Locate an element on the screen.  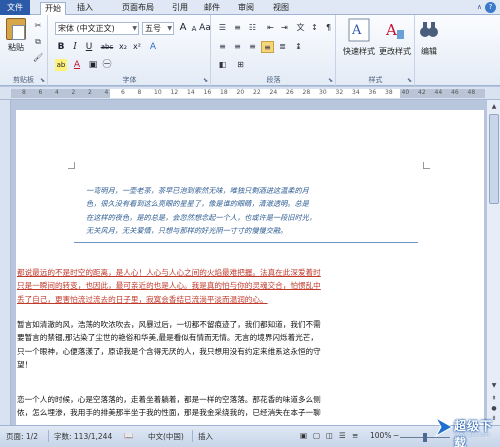
ruler-number: 10 is located at coordinates (158, 92).